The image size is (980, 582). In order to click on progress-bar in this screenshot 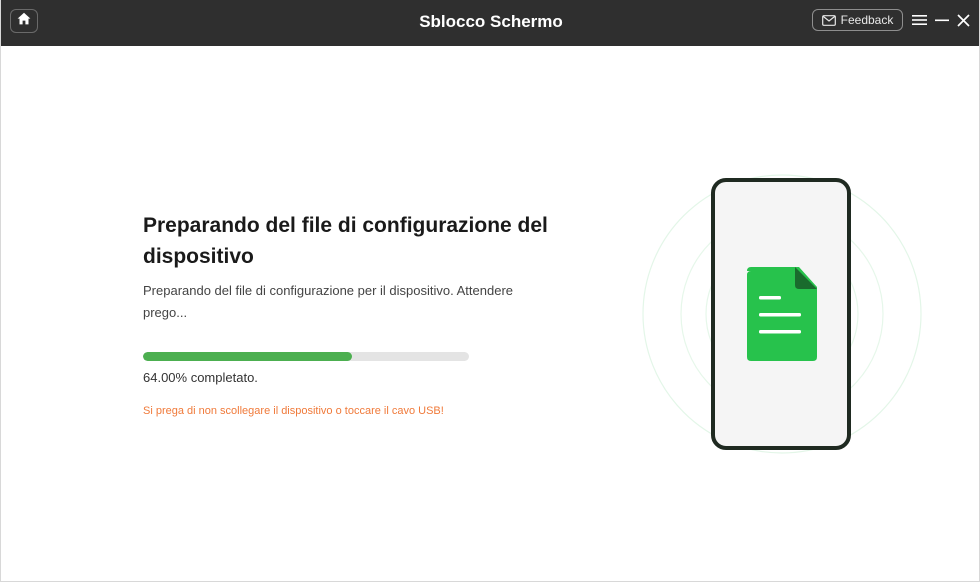, I will do `click(306, 356)`.